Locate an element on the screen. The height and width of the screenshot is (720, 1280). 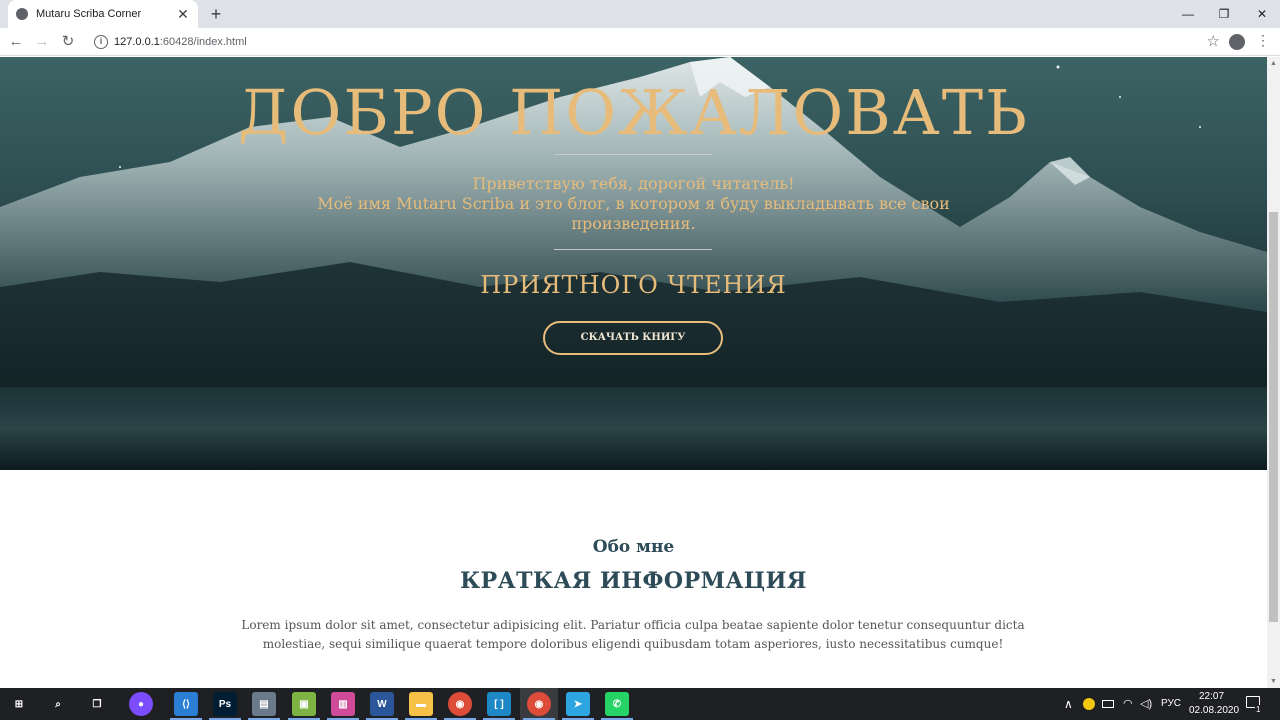
reload-button: ↻ is located at coordinates (68, 42).